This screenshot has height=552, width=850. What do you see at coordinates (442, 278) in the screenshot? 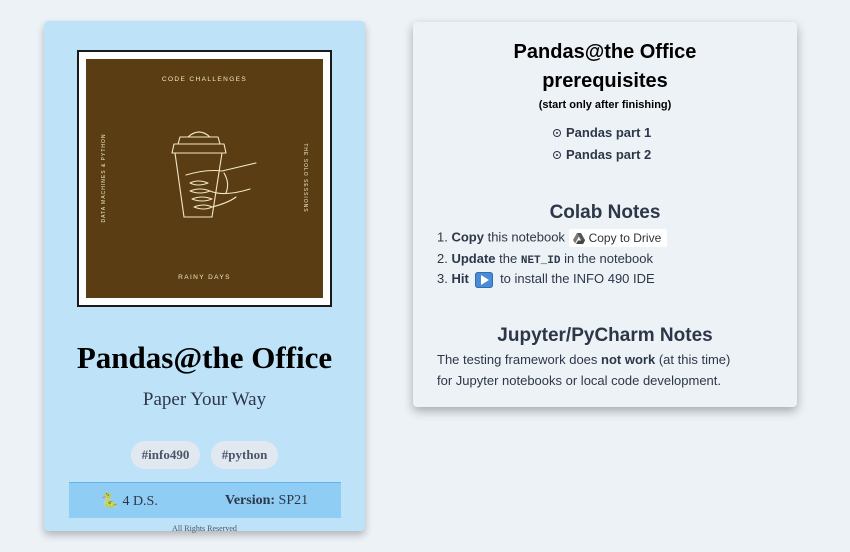
I see `step-number: 3.` at bounding box center [442, 278].